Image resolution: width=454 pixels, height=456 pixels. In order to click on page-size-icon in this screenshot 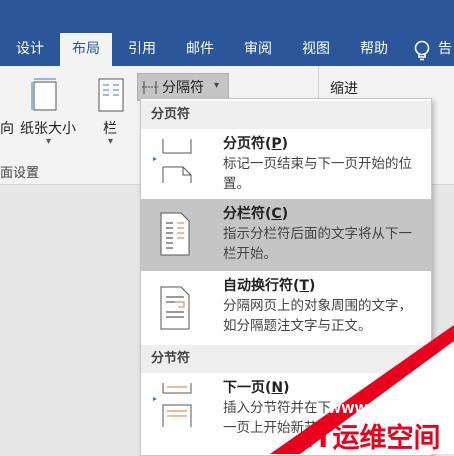, I will do `click(44, 94)`.